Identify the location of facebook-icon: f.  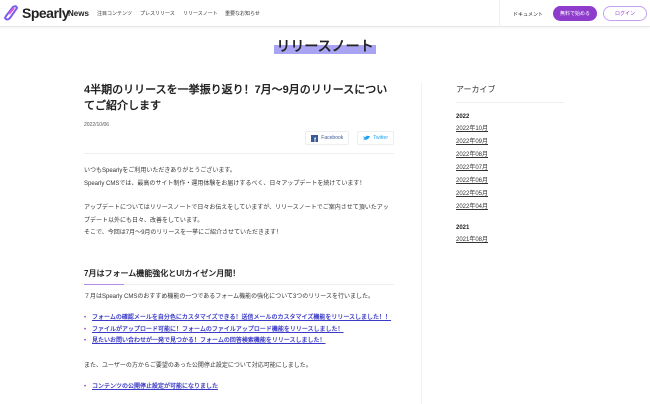
(315, 138).